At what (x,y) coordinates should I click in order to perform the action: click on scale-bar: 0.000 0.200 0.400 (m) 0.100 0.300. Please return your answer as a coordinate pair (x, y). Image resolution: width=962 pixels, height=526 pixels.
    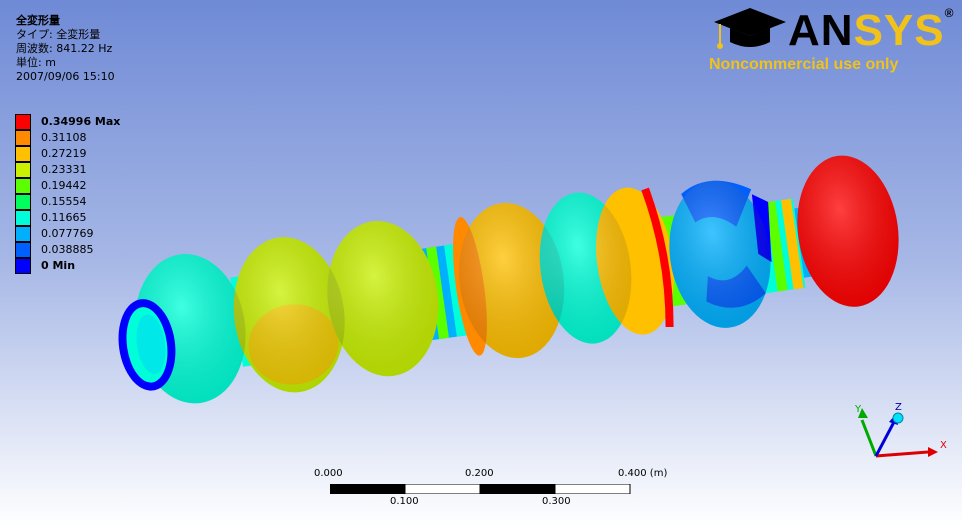
    Looking at the image, I should click on (500, 493).